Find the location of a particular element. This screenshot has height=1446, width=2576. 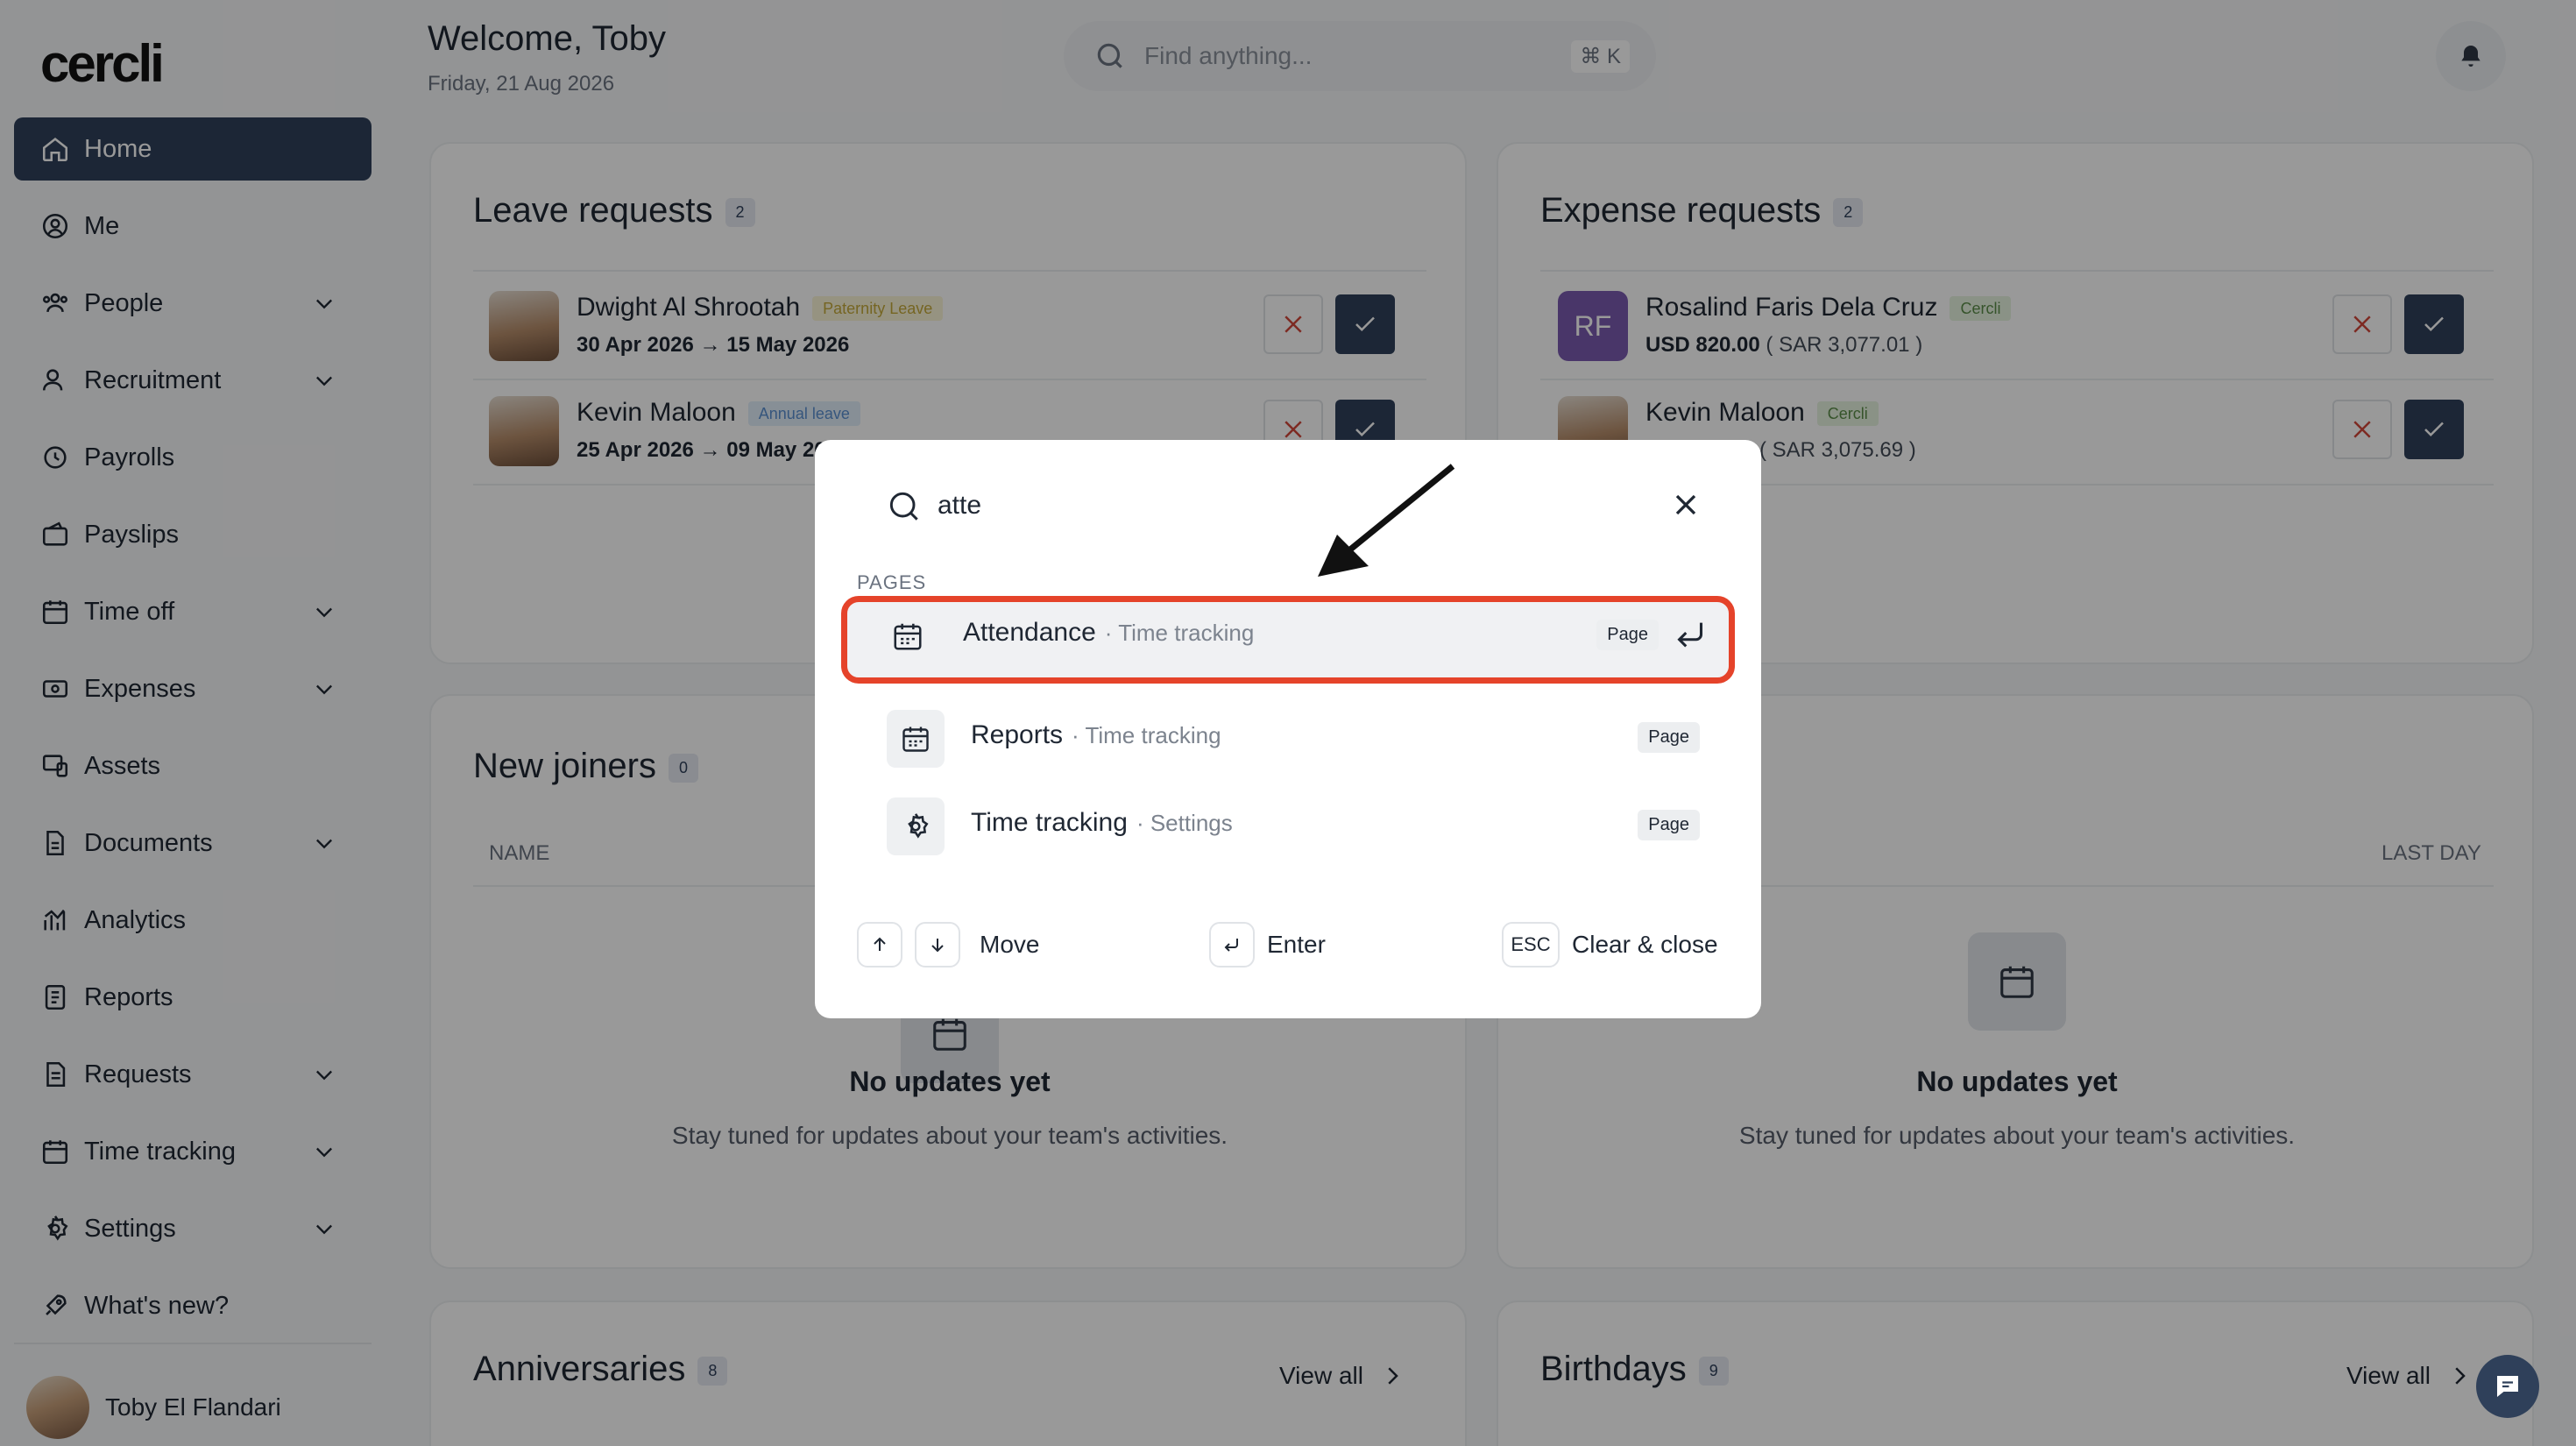

result-time-tracking: Time tracking · Settings Page is located at coordinates (1286, 823).